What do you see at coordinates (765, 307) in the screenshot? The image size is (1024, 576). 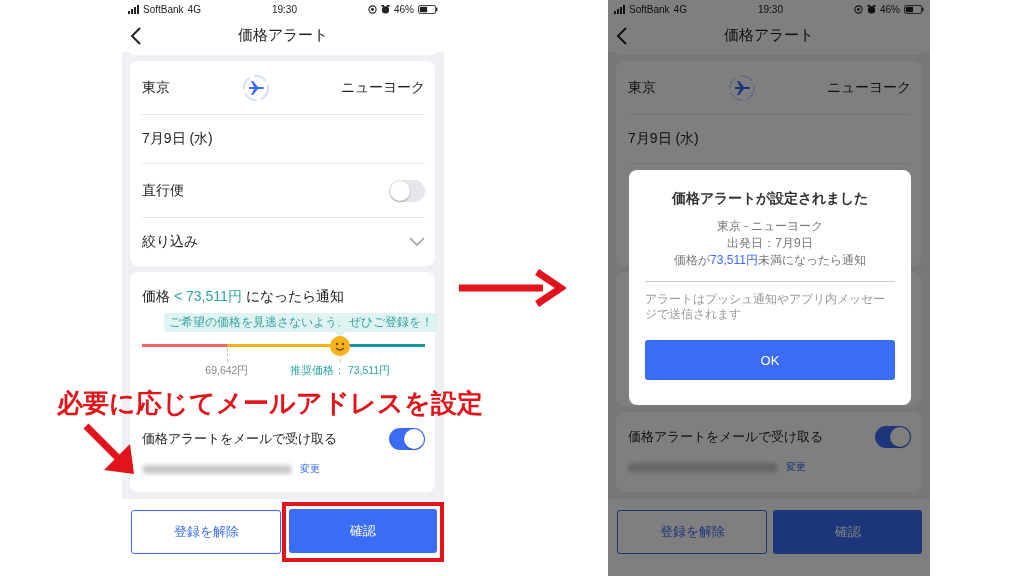 I see `dialog-note: アラートはプッシュ通知やアプリ内メッセージで送信されます` at bounding box center [765, 307].